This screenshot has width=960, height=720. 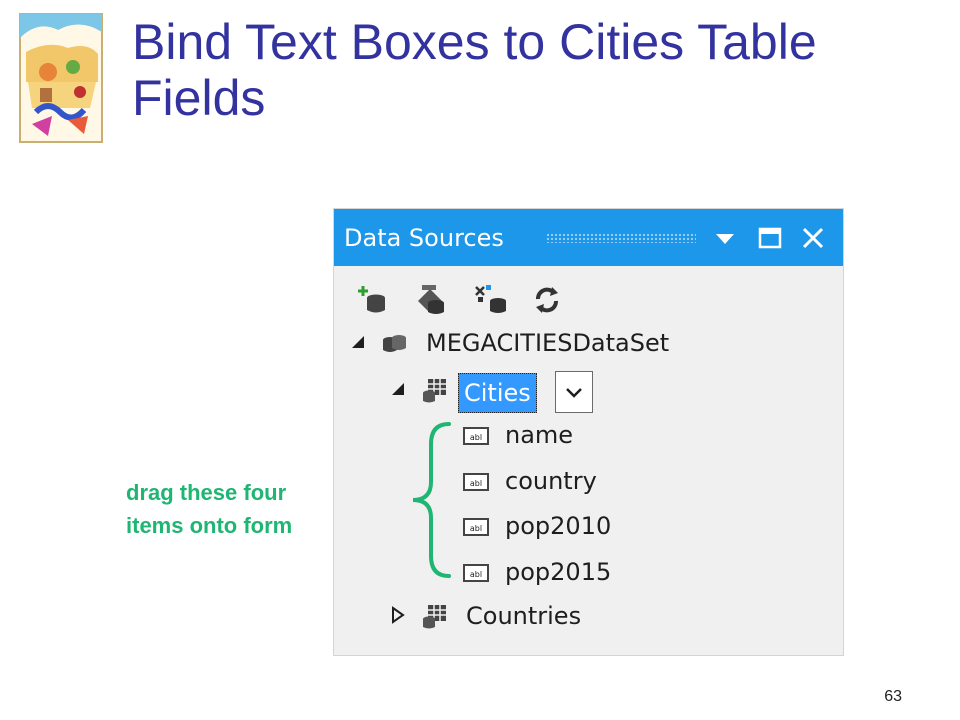 What do you see at coordinates (539, 435) in the screenshot?
I see `field-label-name: name` at bounding box center [539, 435].